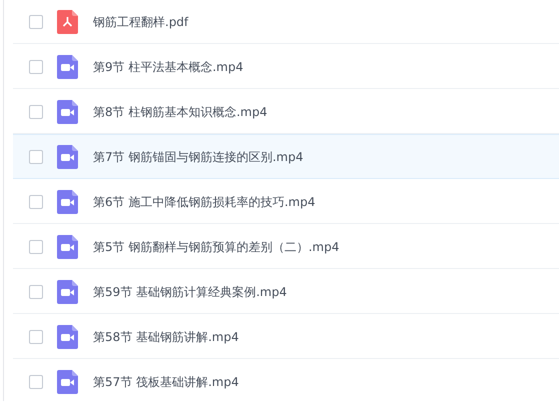 The height and width of the screenshot is (402, 559). What do you see at coordinates (204, 201) in the screenshot?
I see `file-name: 第6节 施工中降低钢筋损耗率的技巧.mp4` at bounding box center [204, 201].